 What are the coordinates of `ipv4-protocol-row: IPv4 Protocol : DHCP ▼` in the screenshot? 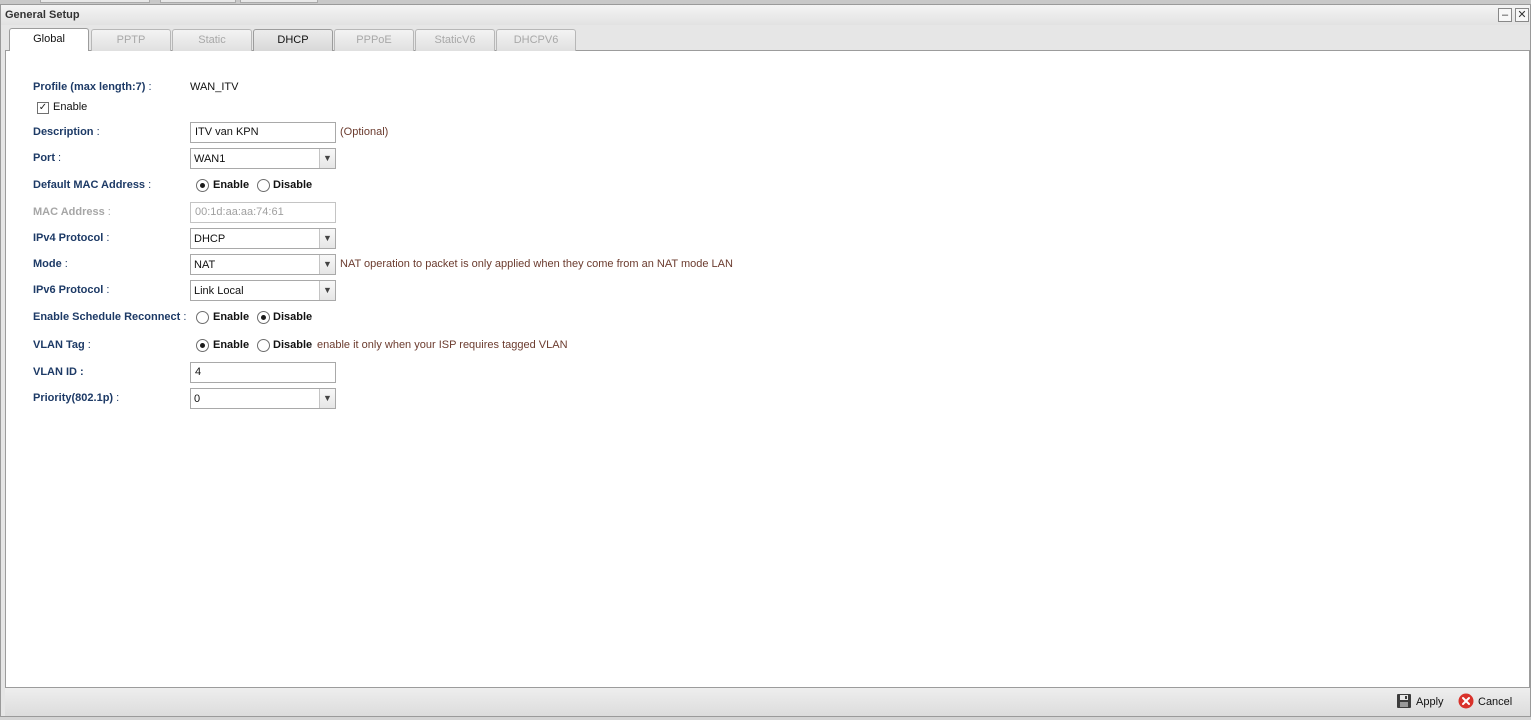 It's located at (767, 239).